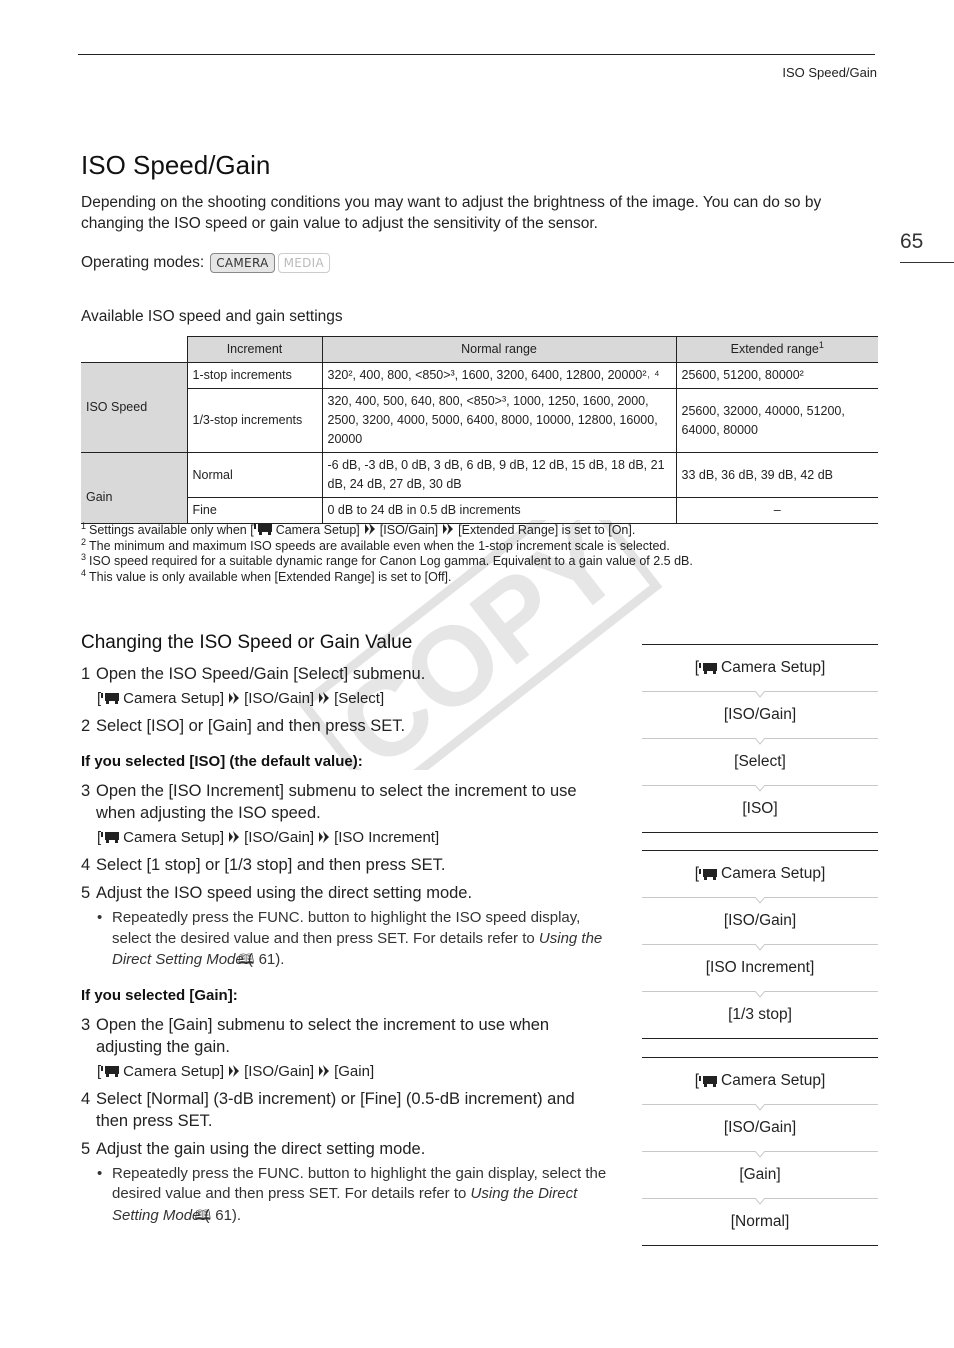 The image size is (954, 1348). I want to click on gain-subheading: If you selected [Gain]:, so click(159, 995).